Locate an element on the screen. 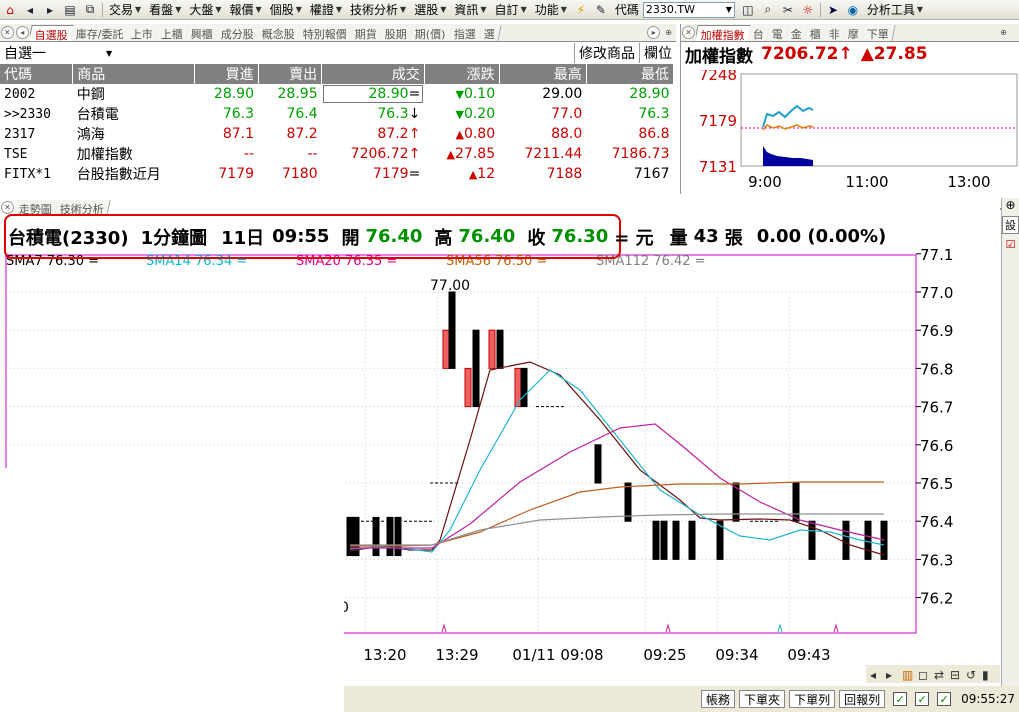 The image size is (1019, 712). table-row: 2317 鴻海 87.1 87.2 87.2↑ ▲0.80 88.0 86.8 is located at coordinates (337, 134).